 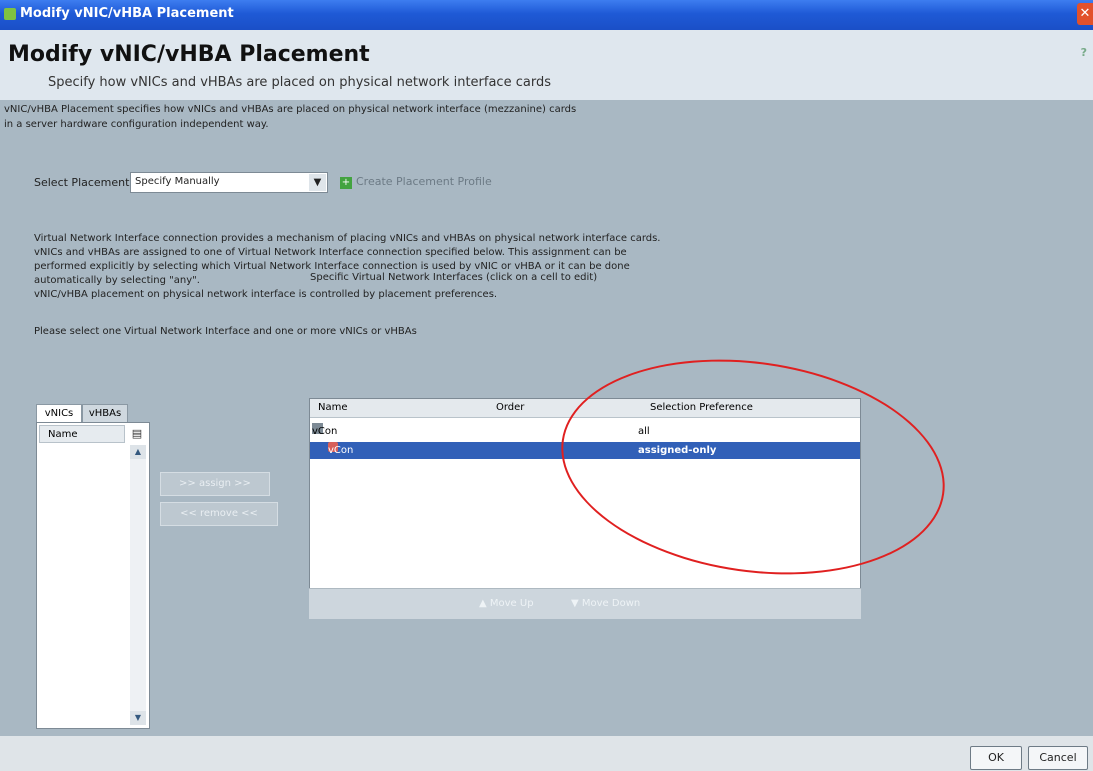 I want to click on window-title: Modify vNIC/vHBA Placement, so click(x=127, y=13).